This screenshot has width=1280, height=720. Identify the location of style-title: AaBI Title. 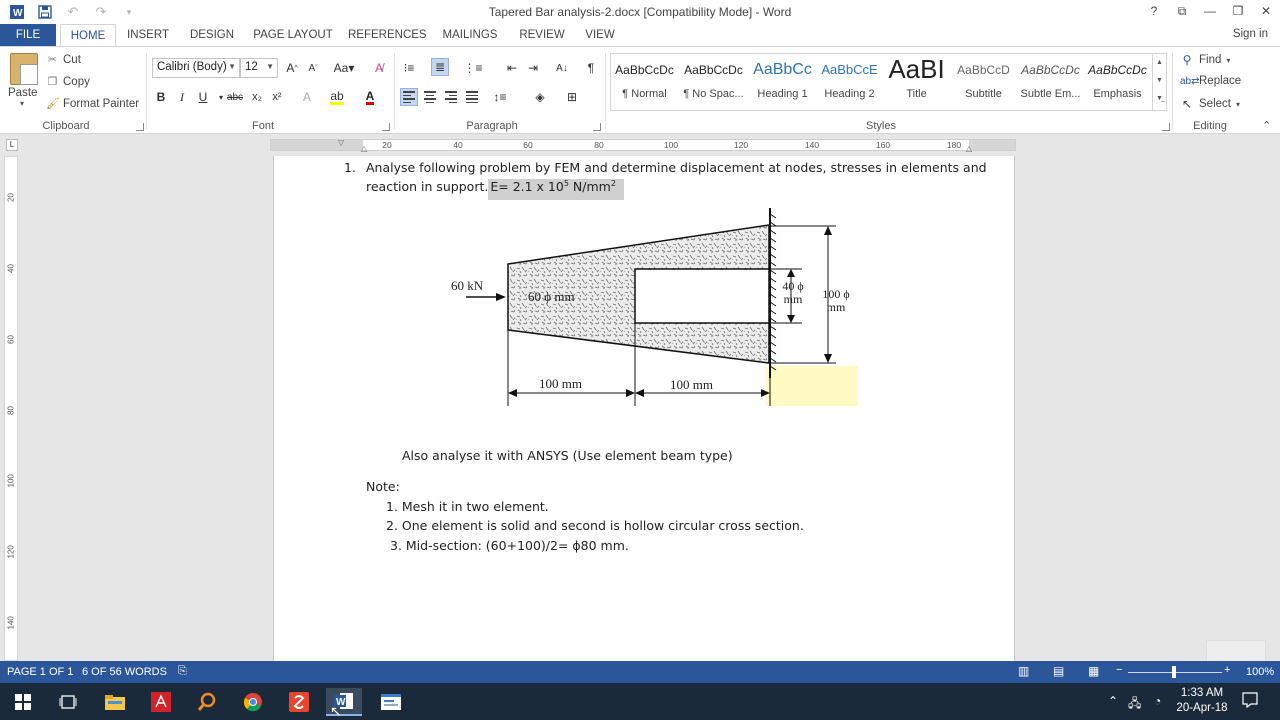
(916, 82).